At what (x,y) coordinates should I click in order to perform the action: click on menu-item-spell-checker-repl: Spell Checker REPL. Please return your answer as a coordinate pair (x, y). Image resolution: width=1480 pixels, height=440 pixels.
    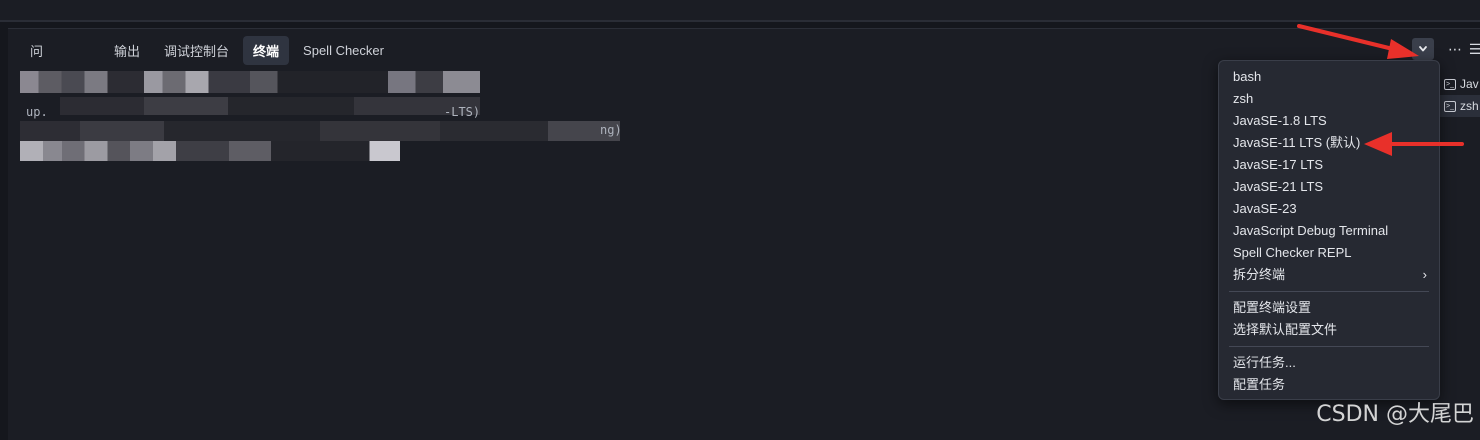
    Looking at the image, I should click on (1329, 253).